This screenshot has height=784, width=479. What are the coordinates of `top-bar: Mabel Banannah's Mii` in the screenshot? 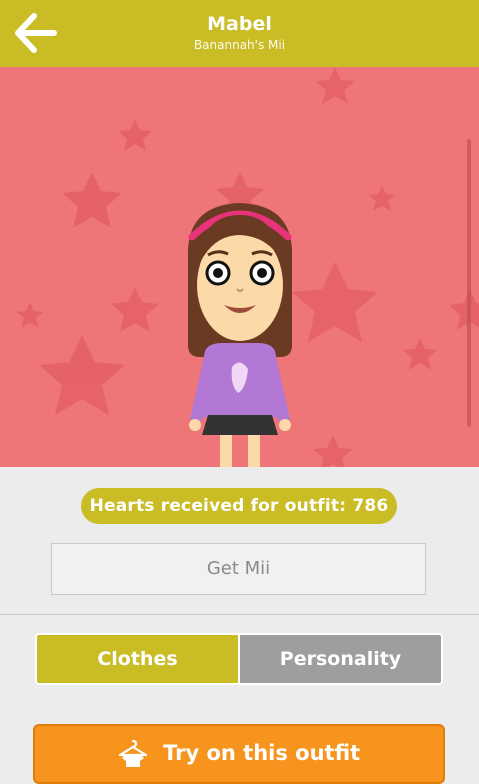 It's located at (239, 33).